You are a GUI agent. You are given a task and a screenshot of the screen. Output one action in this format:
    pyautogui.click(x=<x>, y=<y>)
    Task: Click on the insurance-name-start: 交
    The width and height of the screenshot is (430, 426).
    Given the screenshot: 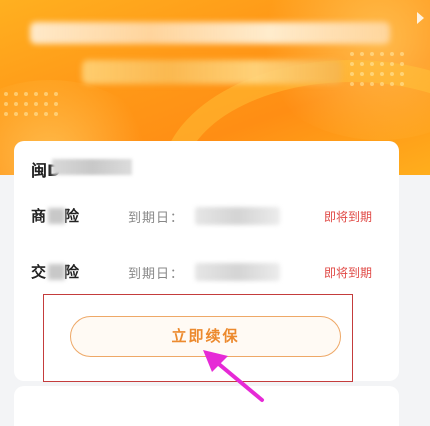 What is the action you would take?
    pyautogui.click(x=39, y=272)
    